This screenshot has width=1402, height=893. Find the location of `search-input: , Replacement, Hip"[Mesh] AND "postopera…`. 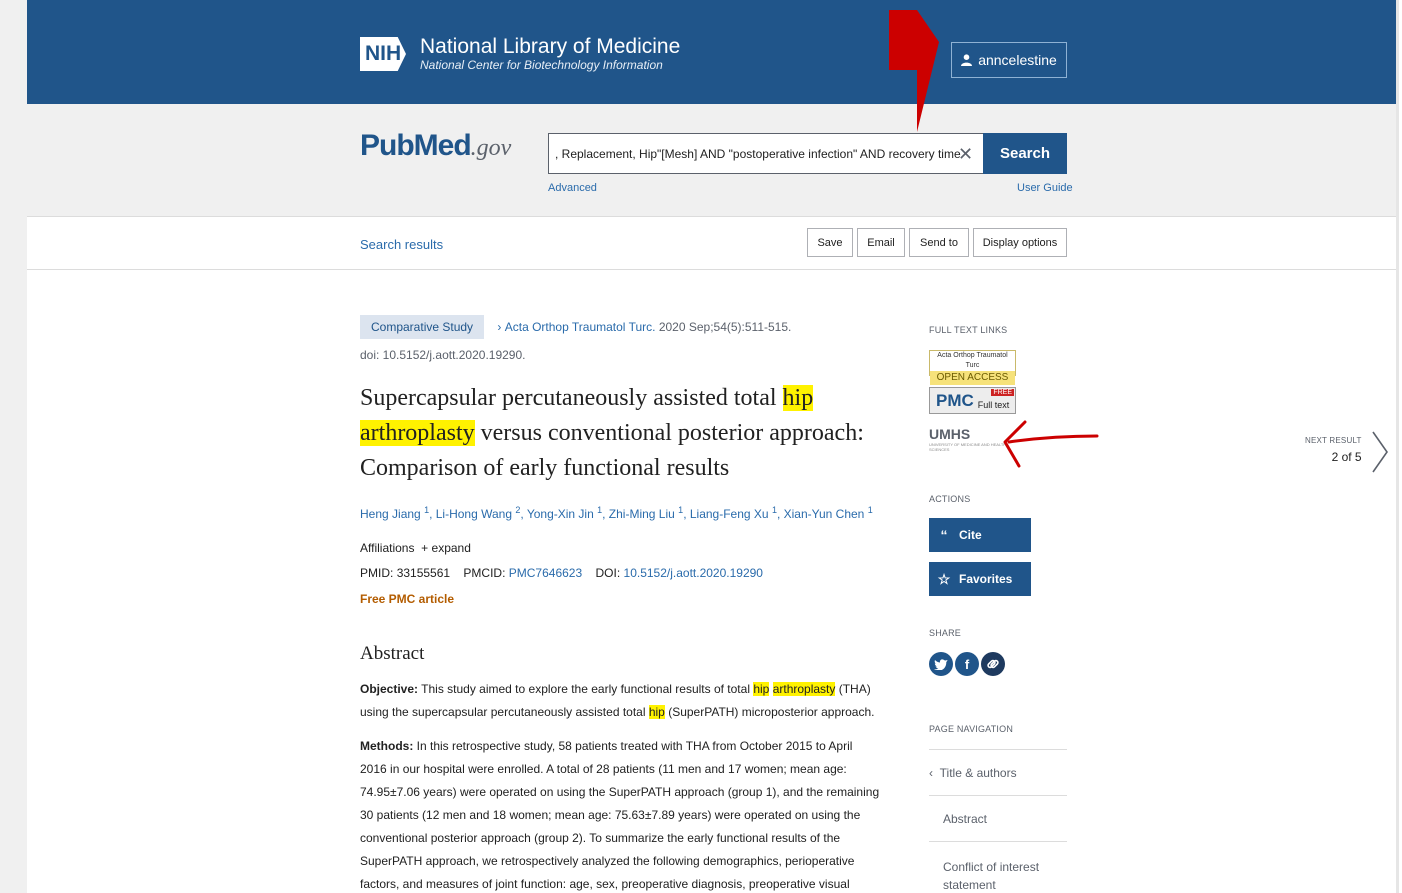

search-input: , Replacement, Hip"[Mesh] AND "postopera… is located at coordinates (766, 153).